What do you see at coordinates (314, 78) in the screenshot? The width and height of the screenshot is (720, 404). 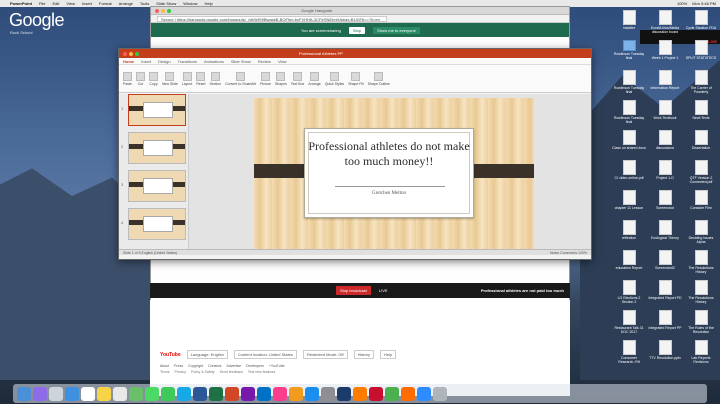 I see `arrange-button: Arrange` at bounding box center [314, 78].